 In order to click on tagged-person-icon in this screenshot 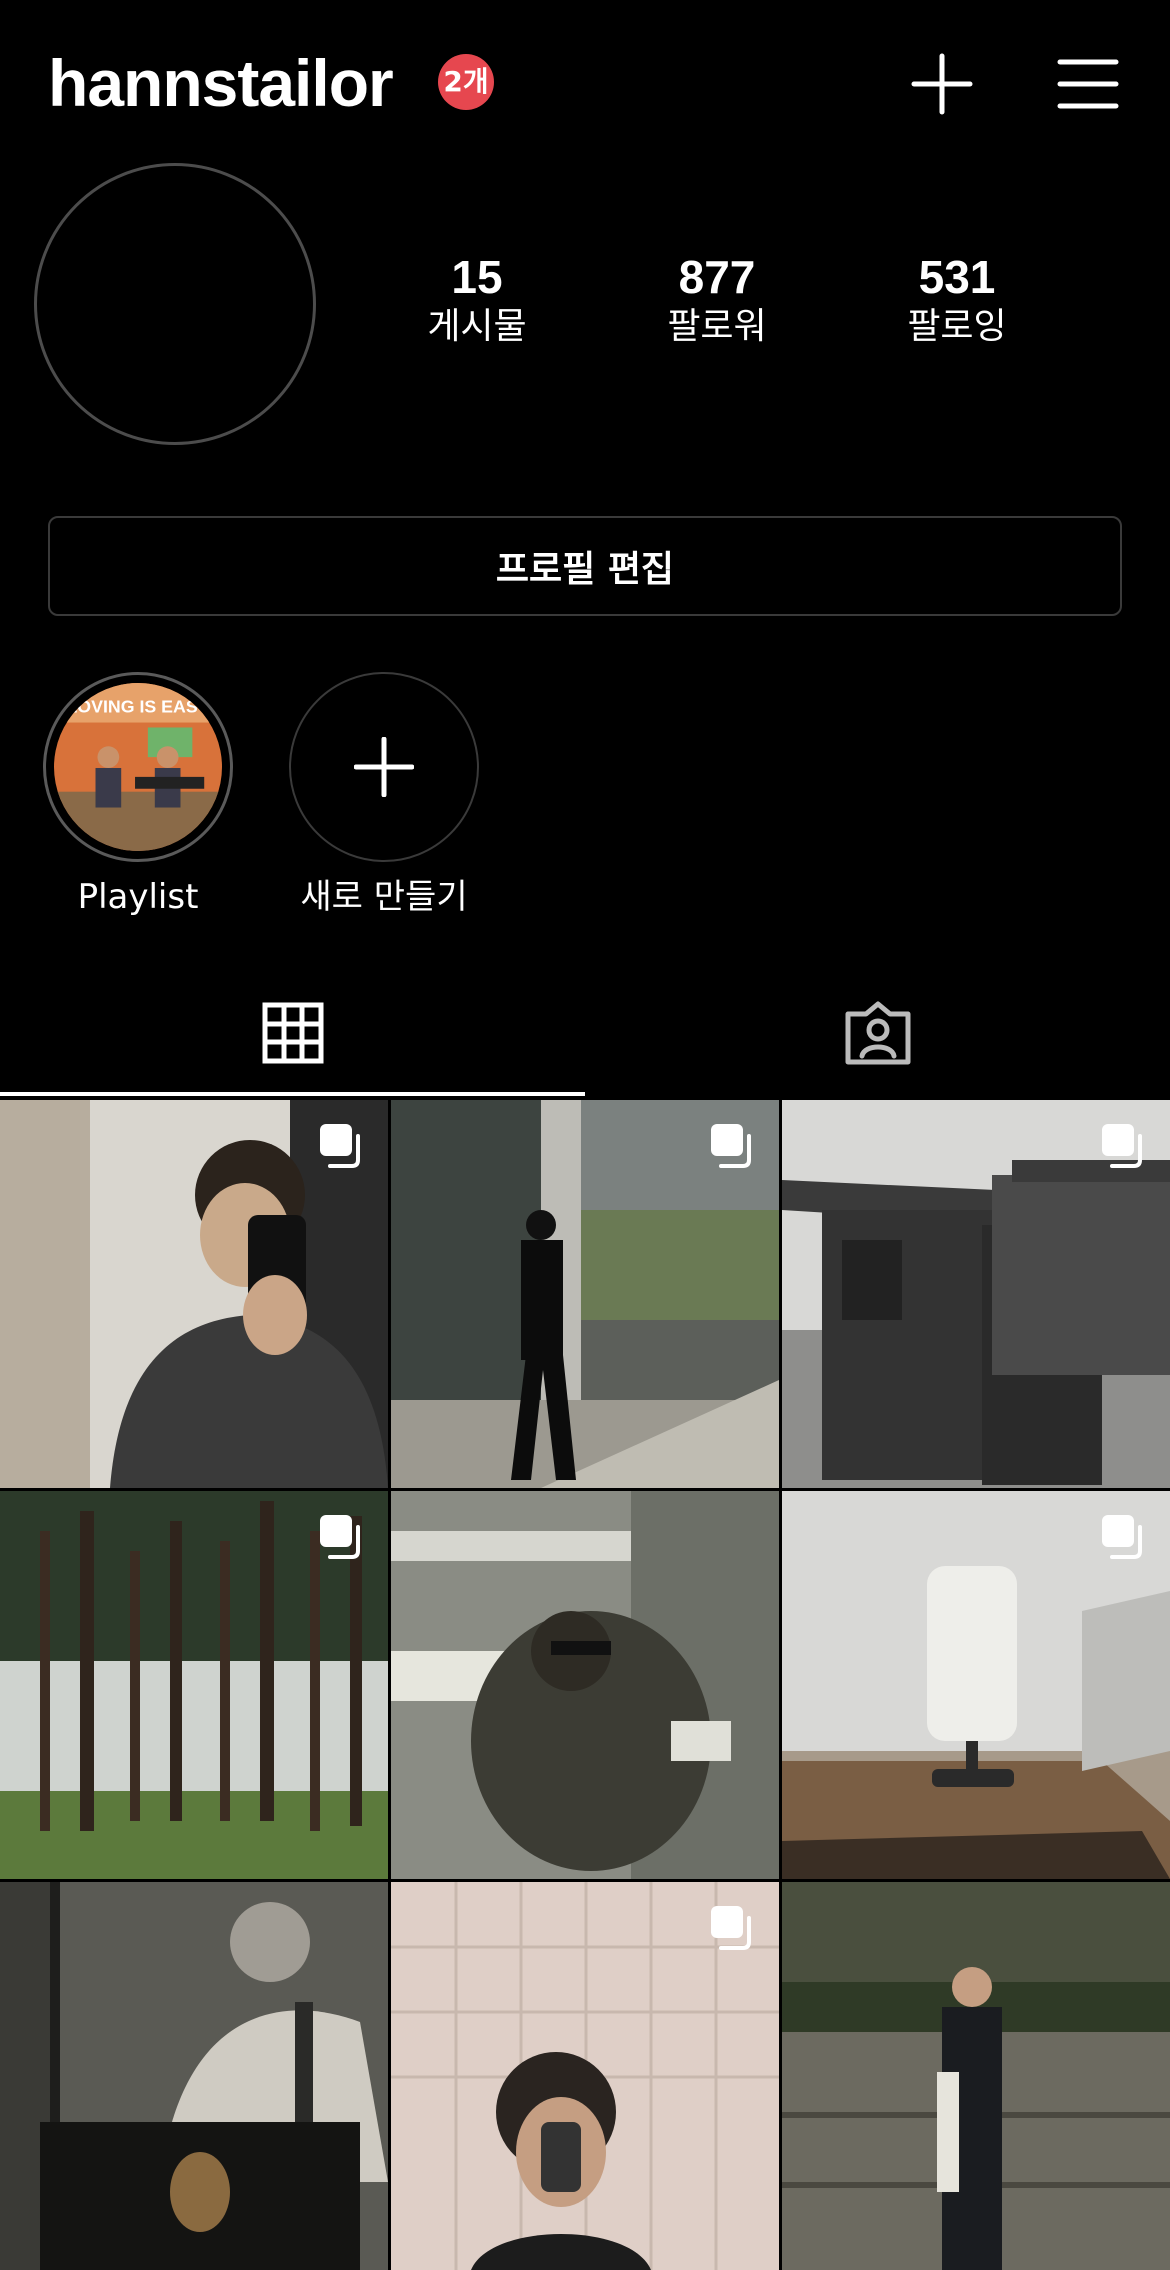, I will do `click(877, 1033)`.